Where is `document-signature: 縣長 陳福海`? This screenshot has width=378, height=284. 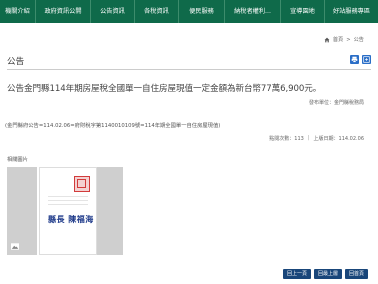
document-signature: 縣長 陳福海 is located at coordinates (71, 219).